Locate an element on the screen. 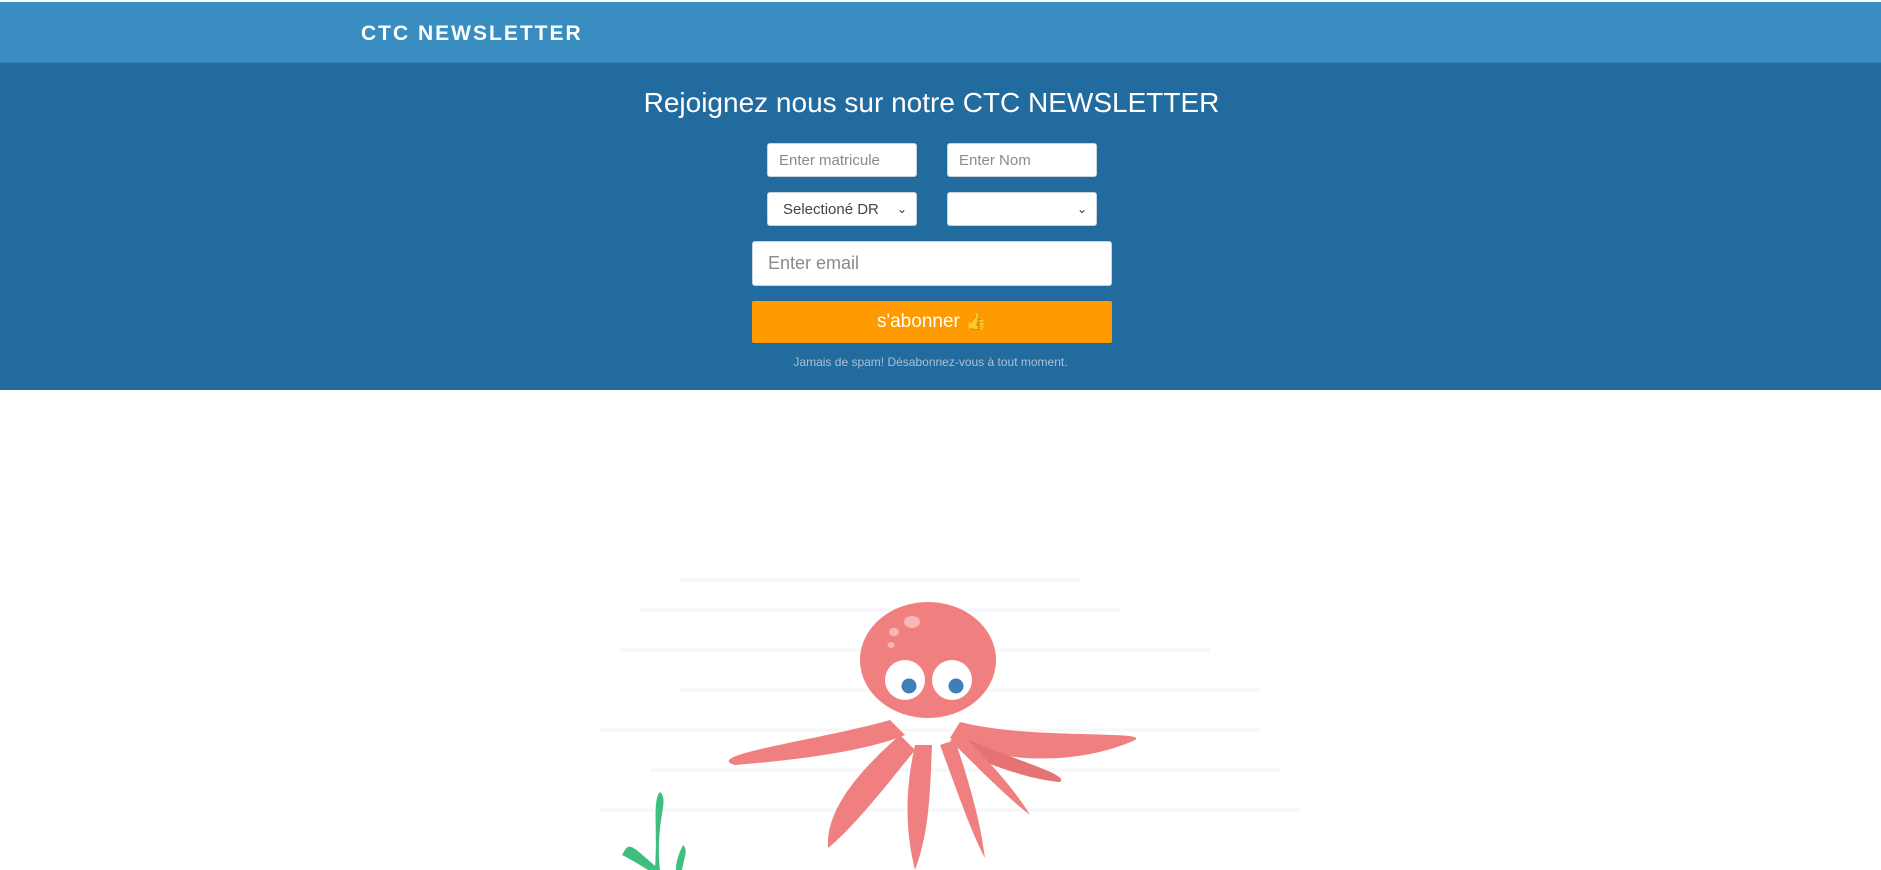  nom-input is located at coordinates (1022, 160).